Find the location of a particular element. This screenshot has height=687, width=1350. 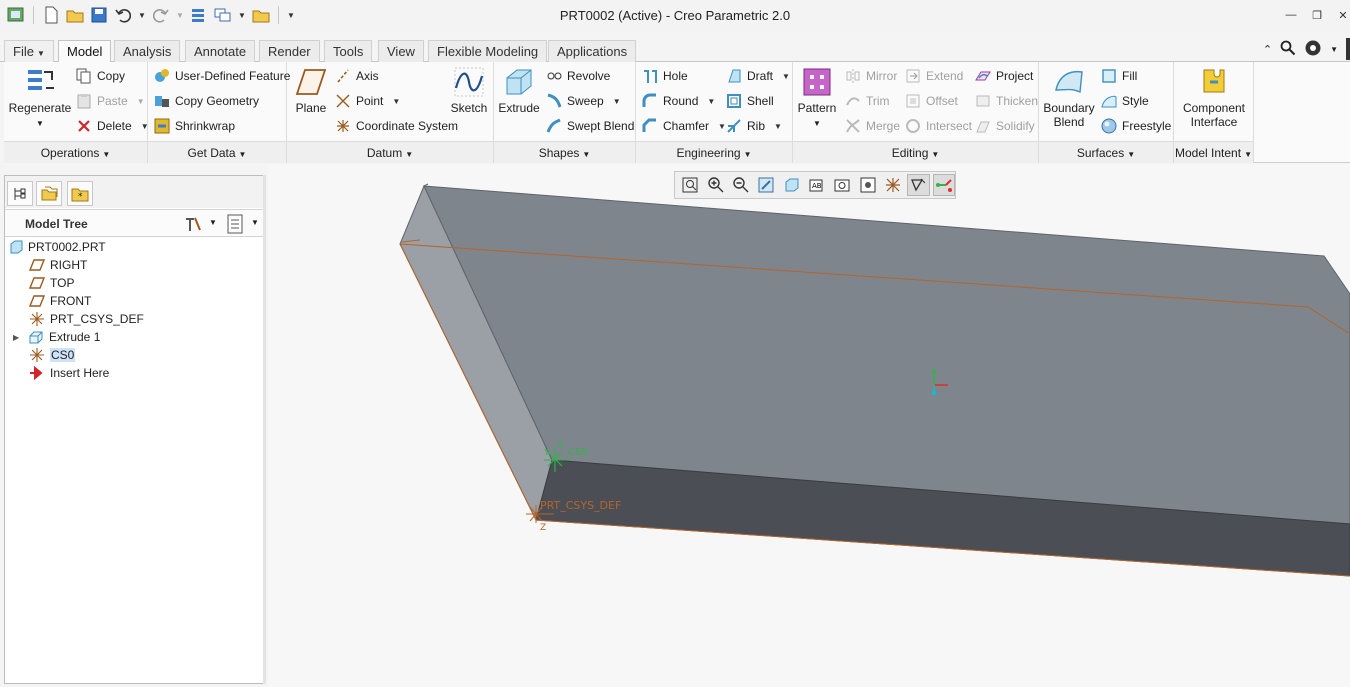

regenerate-button: Regenerate ▼ is located at coordinates (40, 98).